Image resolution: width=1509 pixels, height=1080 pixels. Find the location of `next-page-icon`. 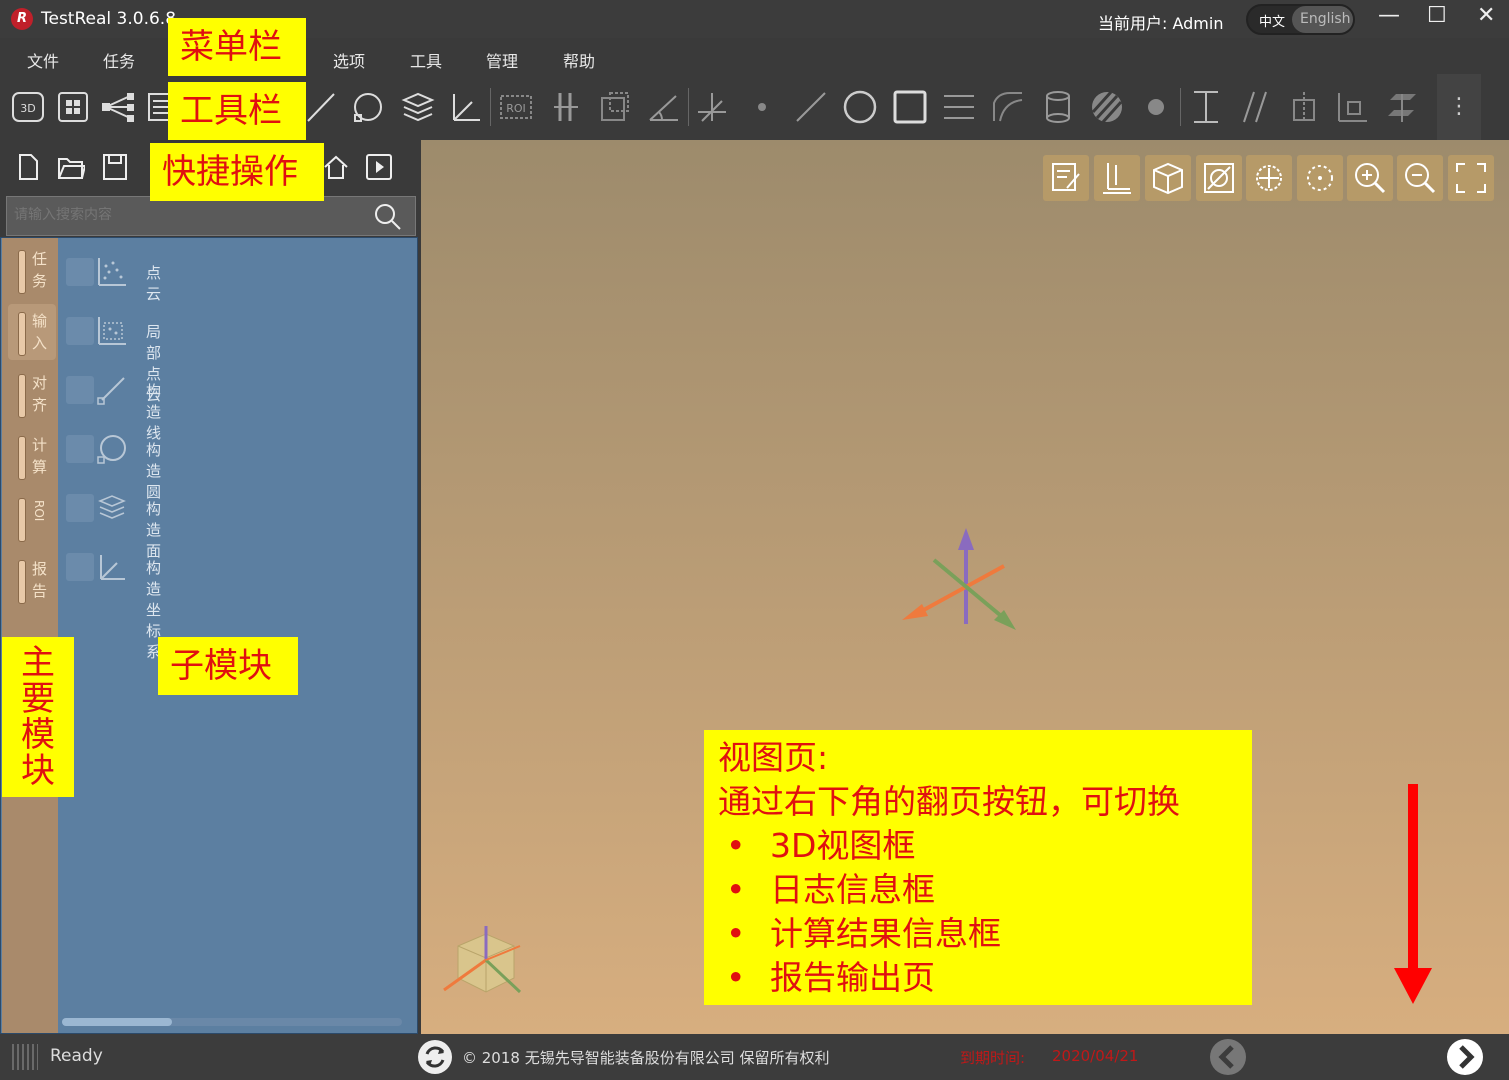

next-page-icon is located at coordinates (1465, 1057).